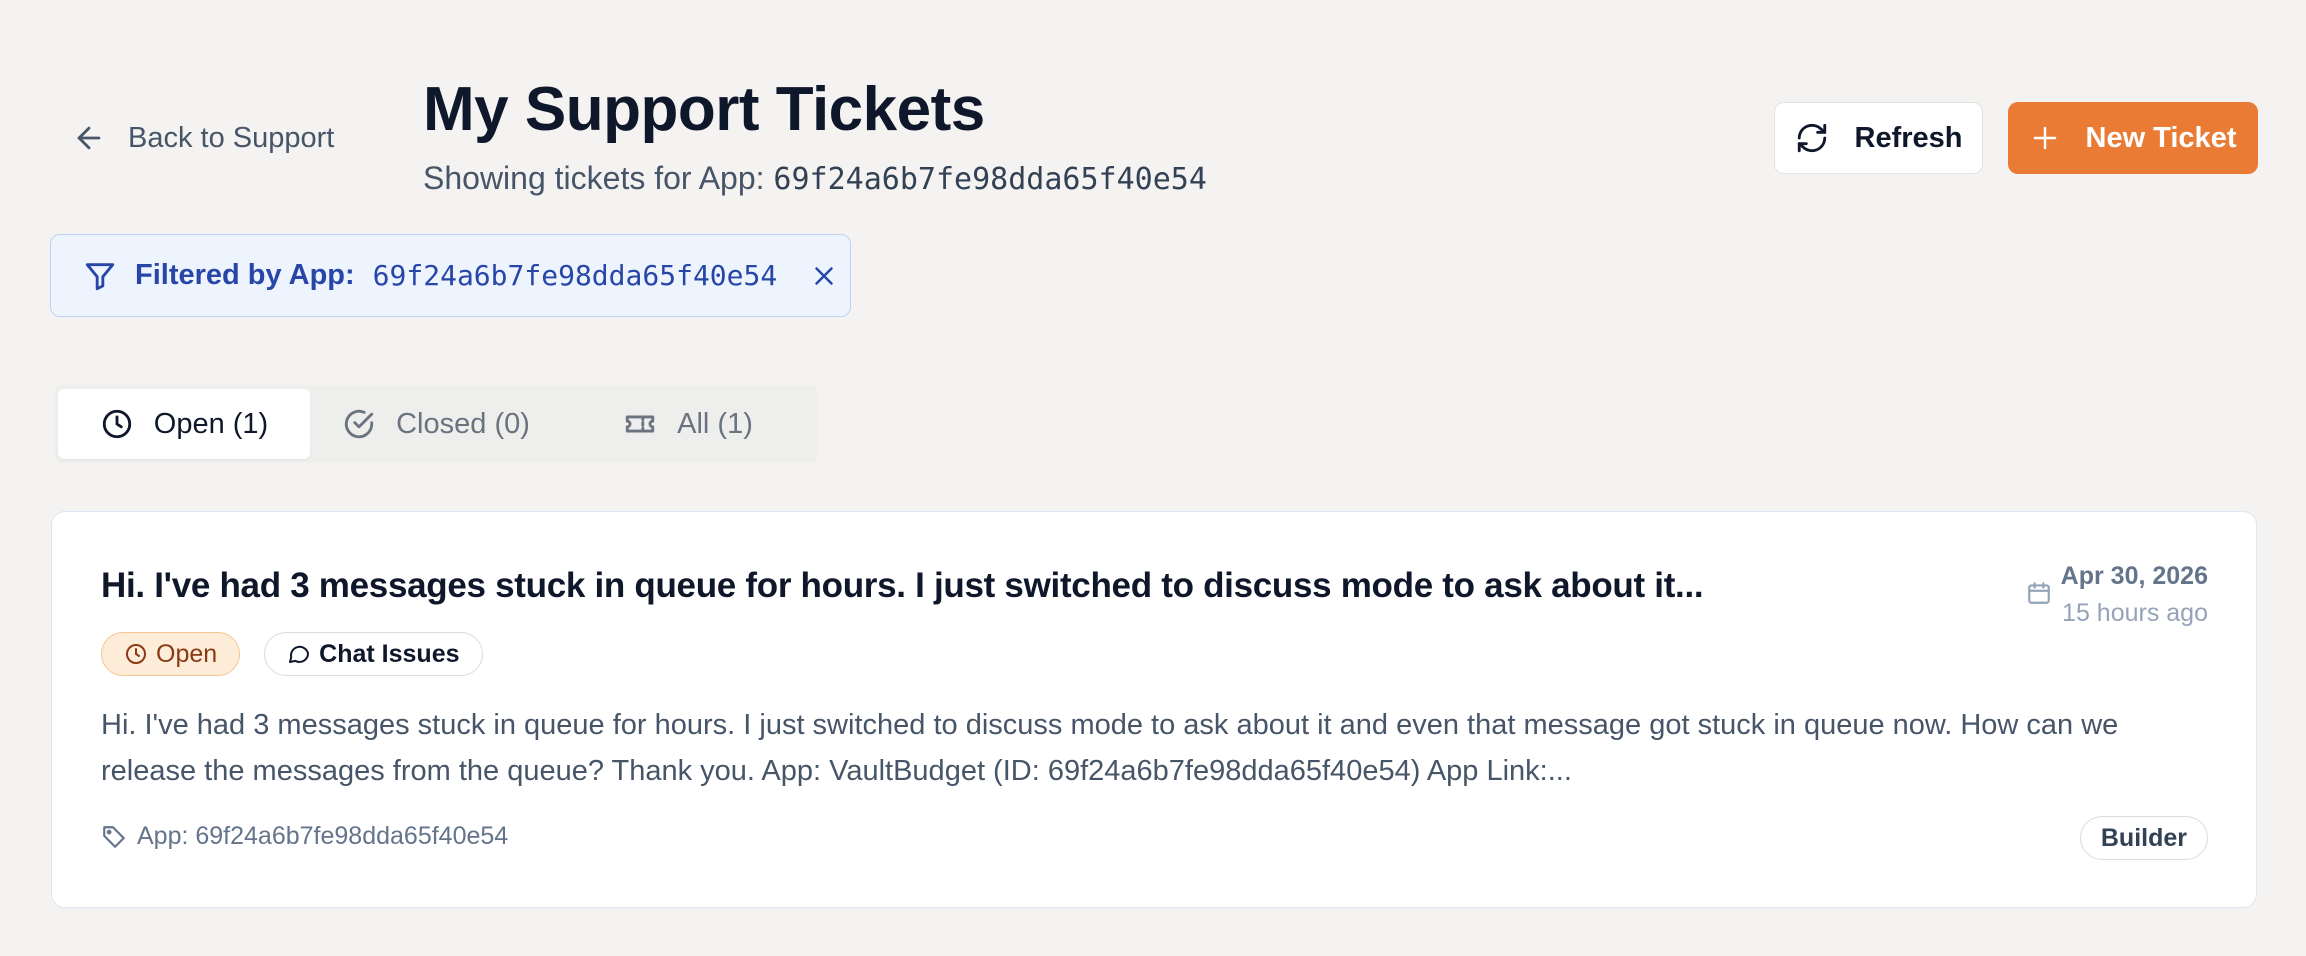 The height and width of the screenshot is (956, 2306). What do you see at coordinates (323, 836) in the screenshot?
I see `ticket-app-label: App: 69f24a6b7fe98dda65f40e54` at bounding box center [323, 836].